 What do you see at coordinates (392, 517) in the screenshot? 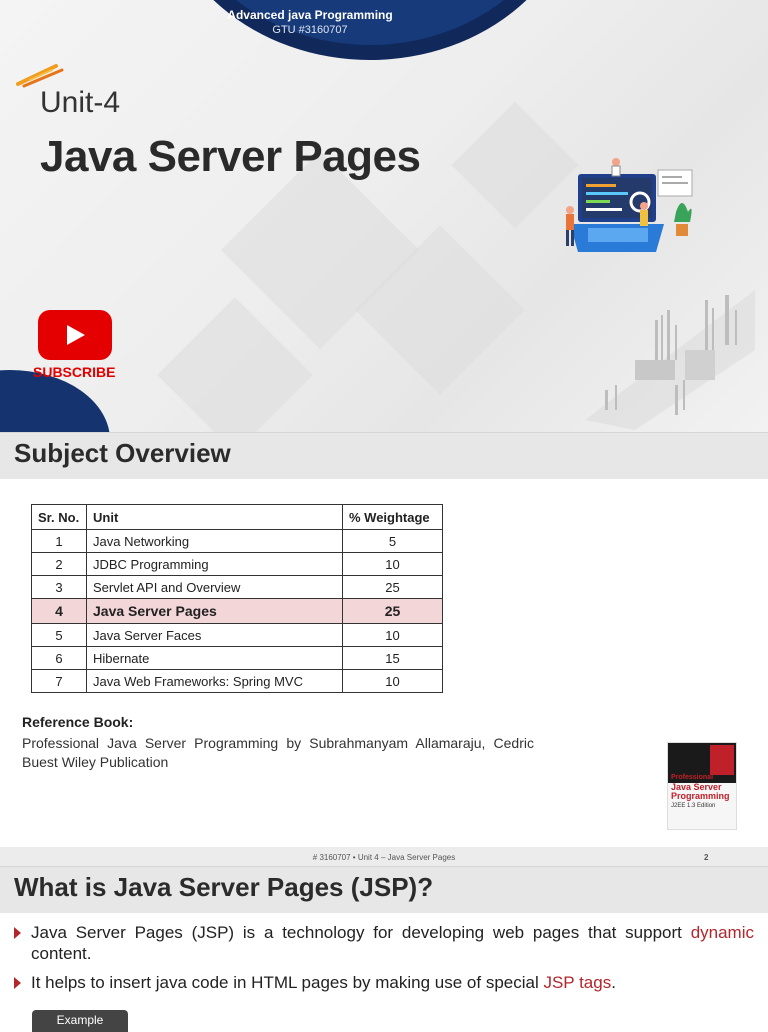
I see `column-header: % Weightage` at bounding box center [392, 517].